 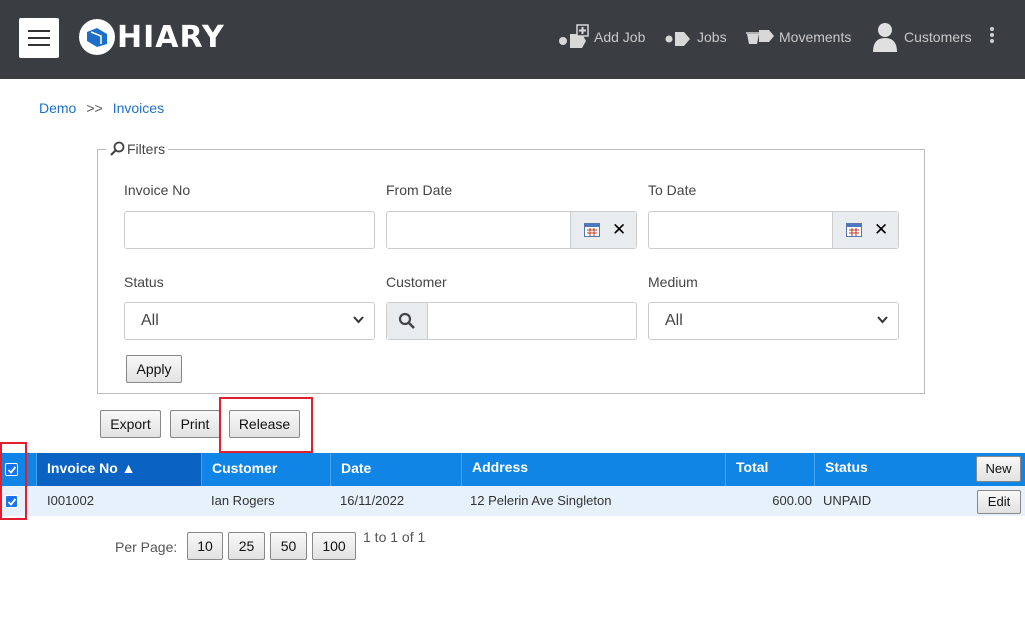 I want to click on to-date-label: To Date, so click(x=672, y=190).